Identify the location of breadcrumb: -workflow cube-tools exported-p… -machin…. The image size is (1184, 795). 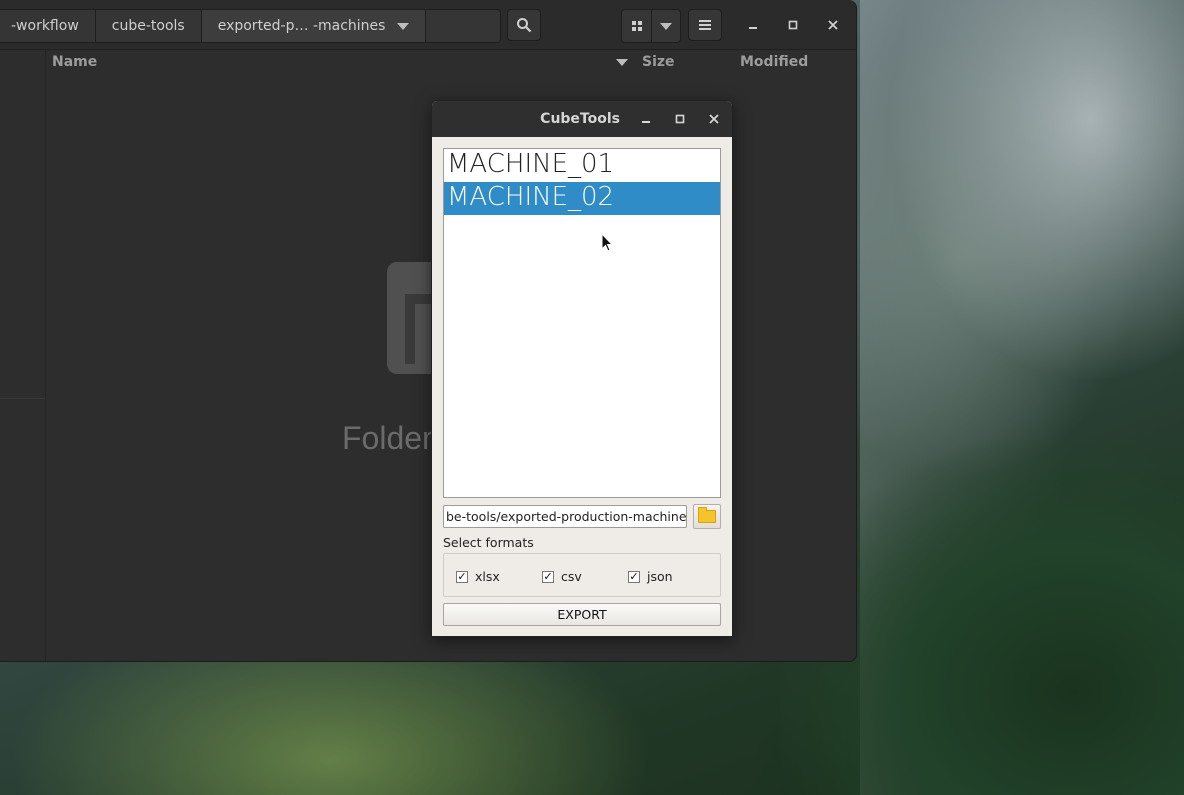
(250, 26).